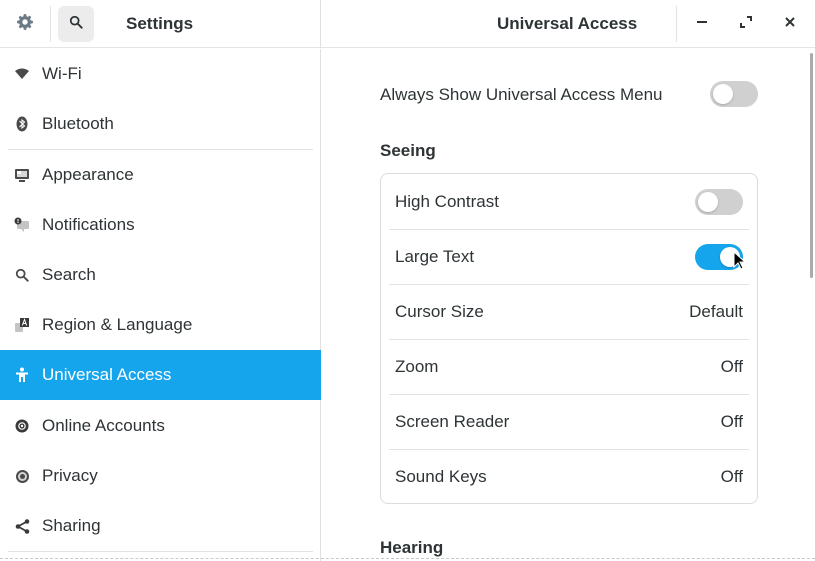 The width and height of the screenshot is (815, 561). Describe the element at coordinates (569, 311) in the screenshot. I see `cursor-size-row: Cursor Size Default` at that location.